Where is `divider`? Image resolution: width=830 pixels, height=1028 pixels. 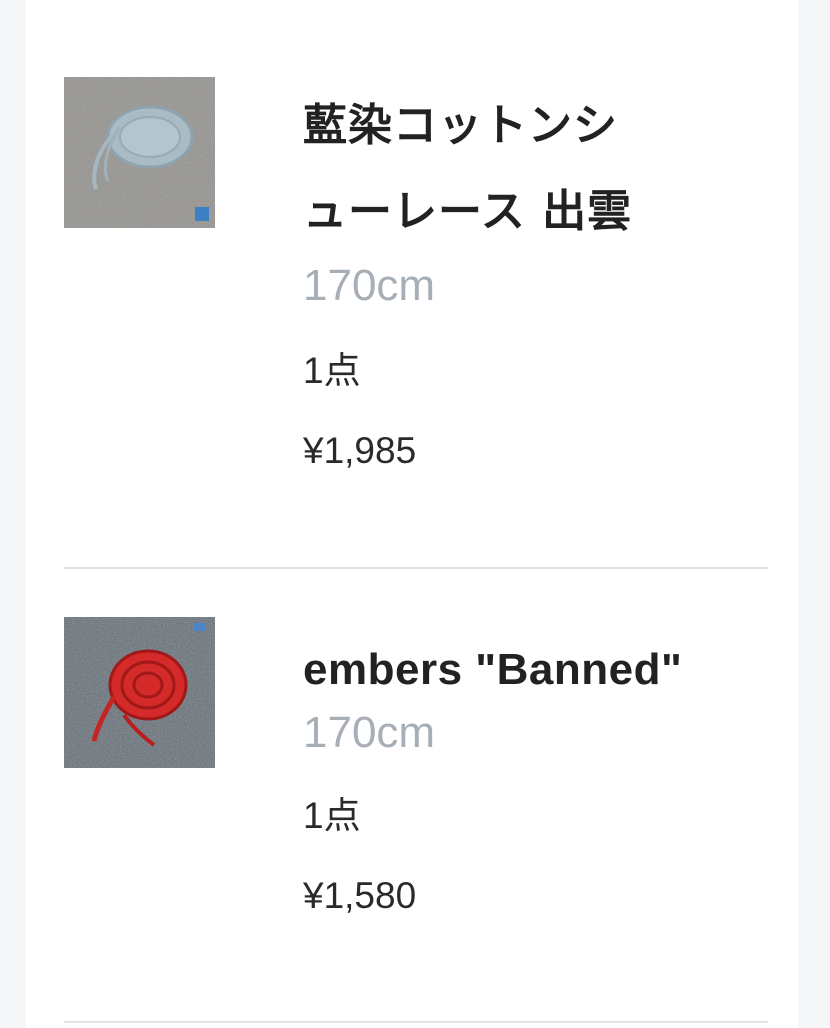 divider is located at coordinates (416, 1022).